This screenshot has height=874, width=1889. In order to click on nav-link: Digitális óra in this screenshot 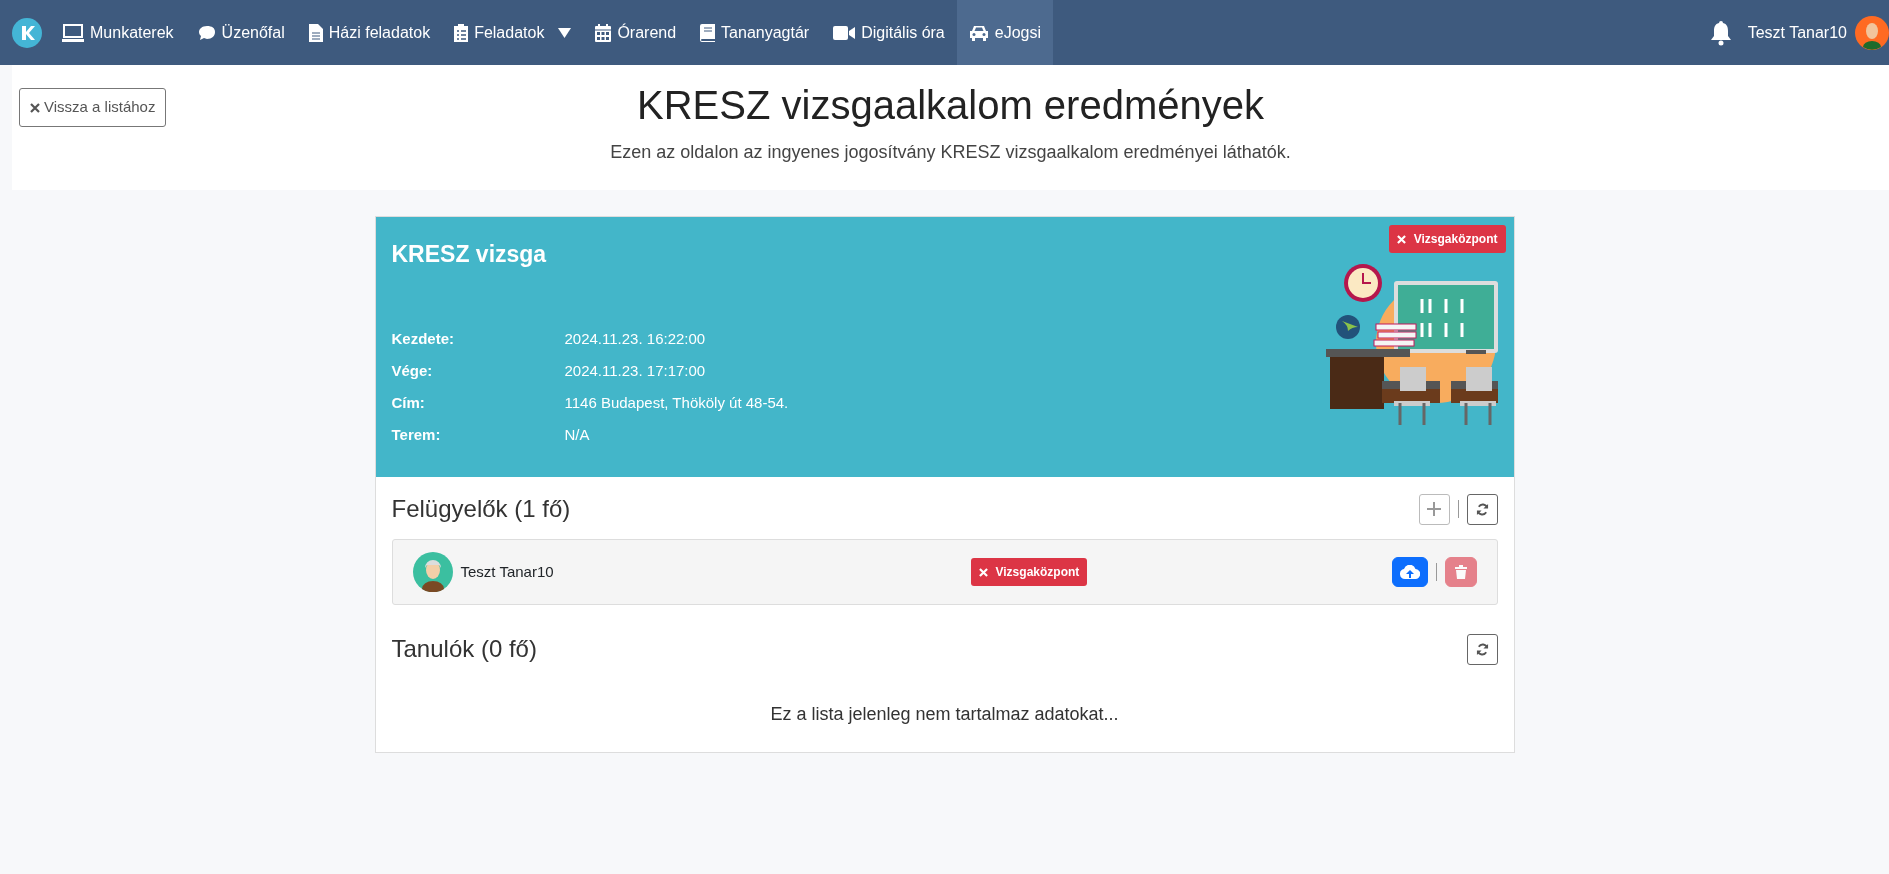, I will do `click(889, 32)`.